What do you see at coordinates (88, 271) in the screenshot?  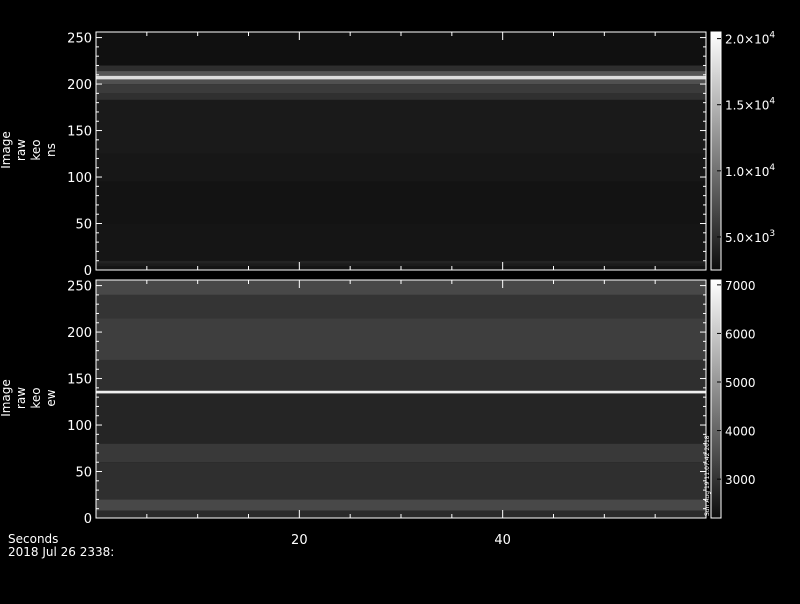 I see `ns-y-tick-label: 0` at bounding box center [88, 271].